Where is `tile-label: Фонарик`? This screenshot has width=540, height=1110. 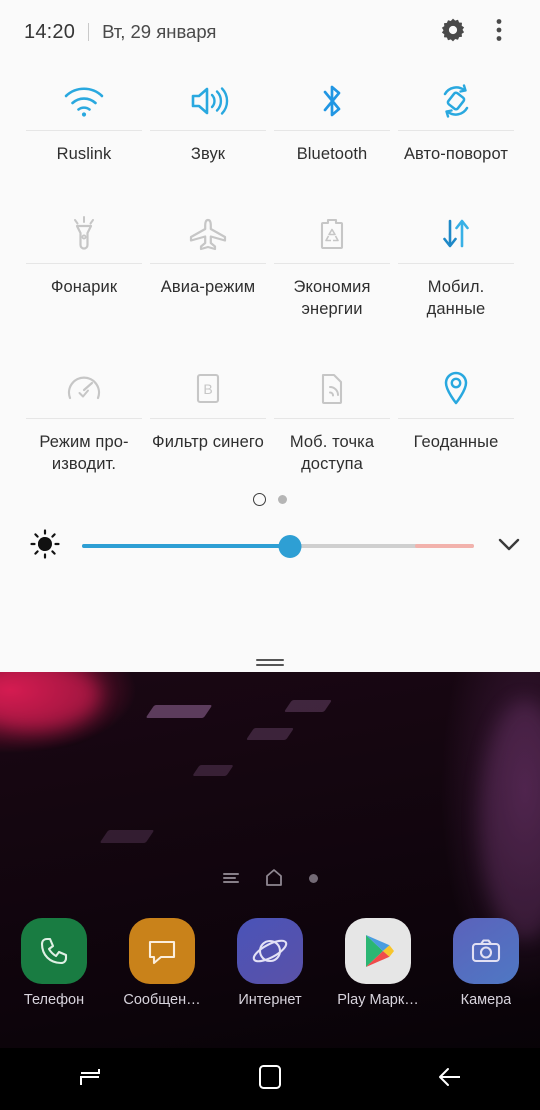
tile-label: Фонарик is located at coordinates (84, 287).